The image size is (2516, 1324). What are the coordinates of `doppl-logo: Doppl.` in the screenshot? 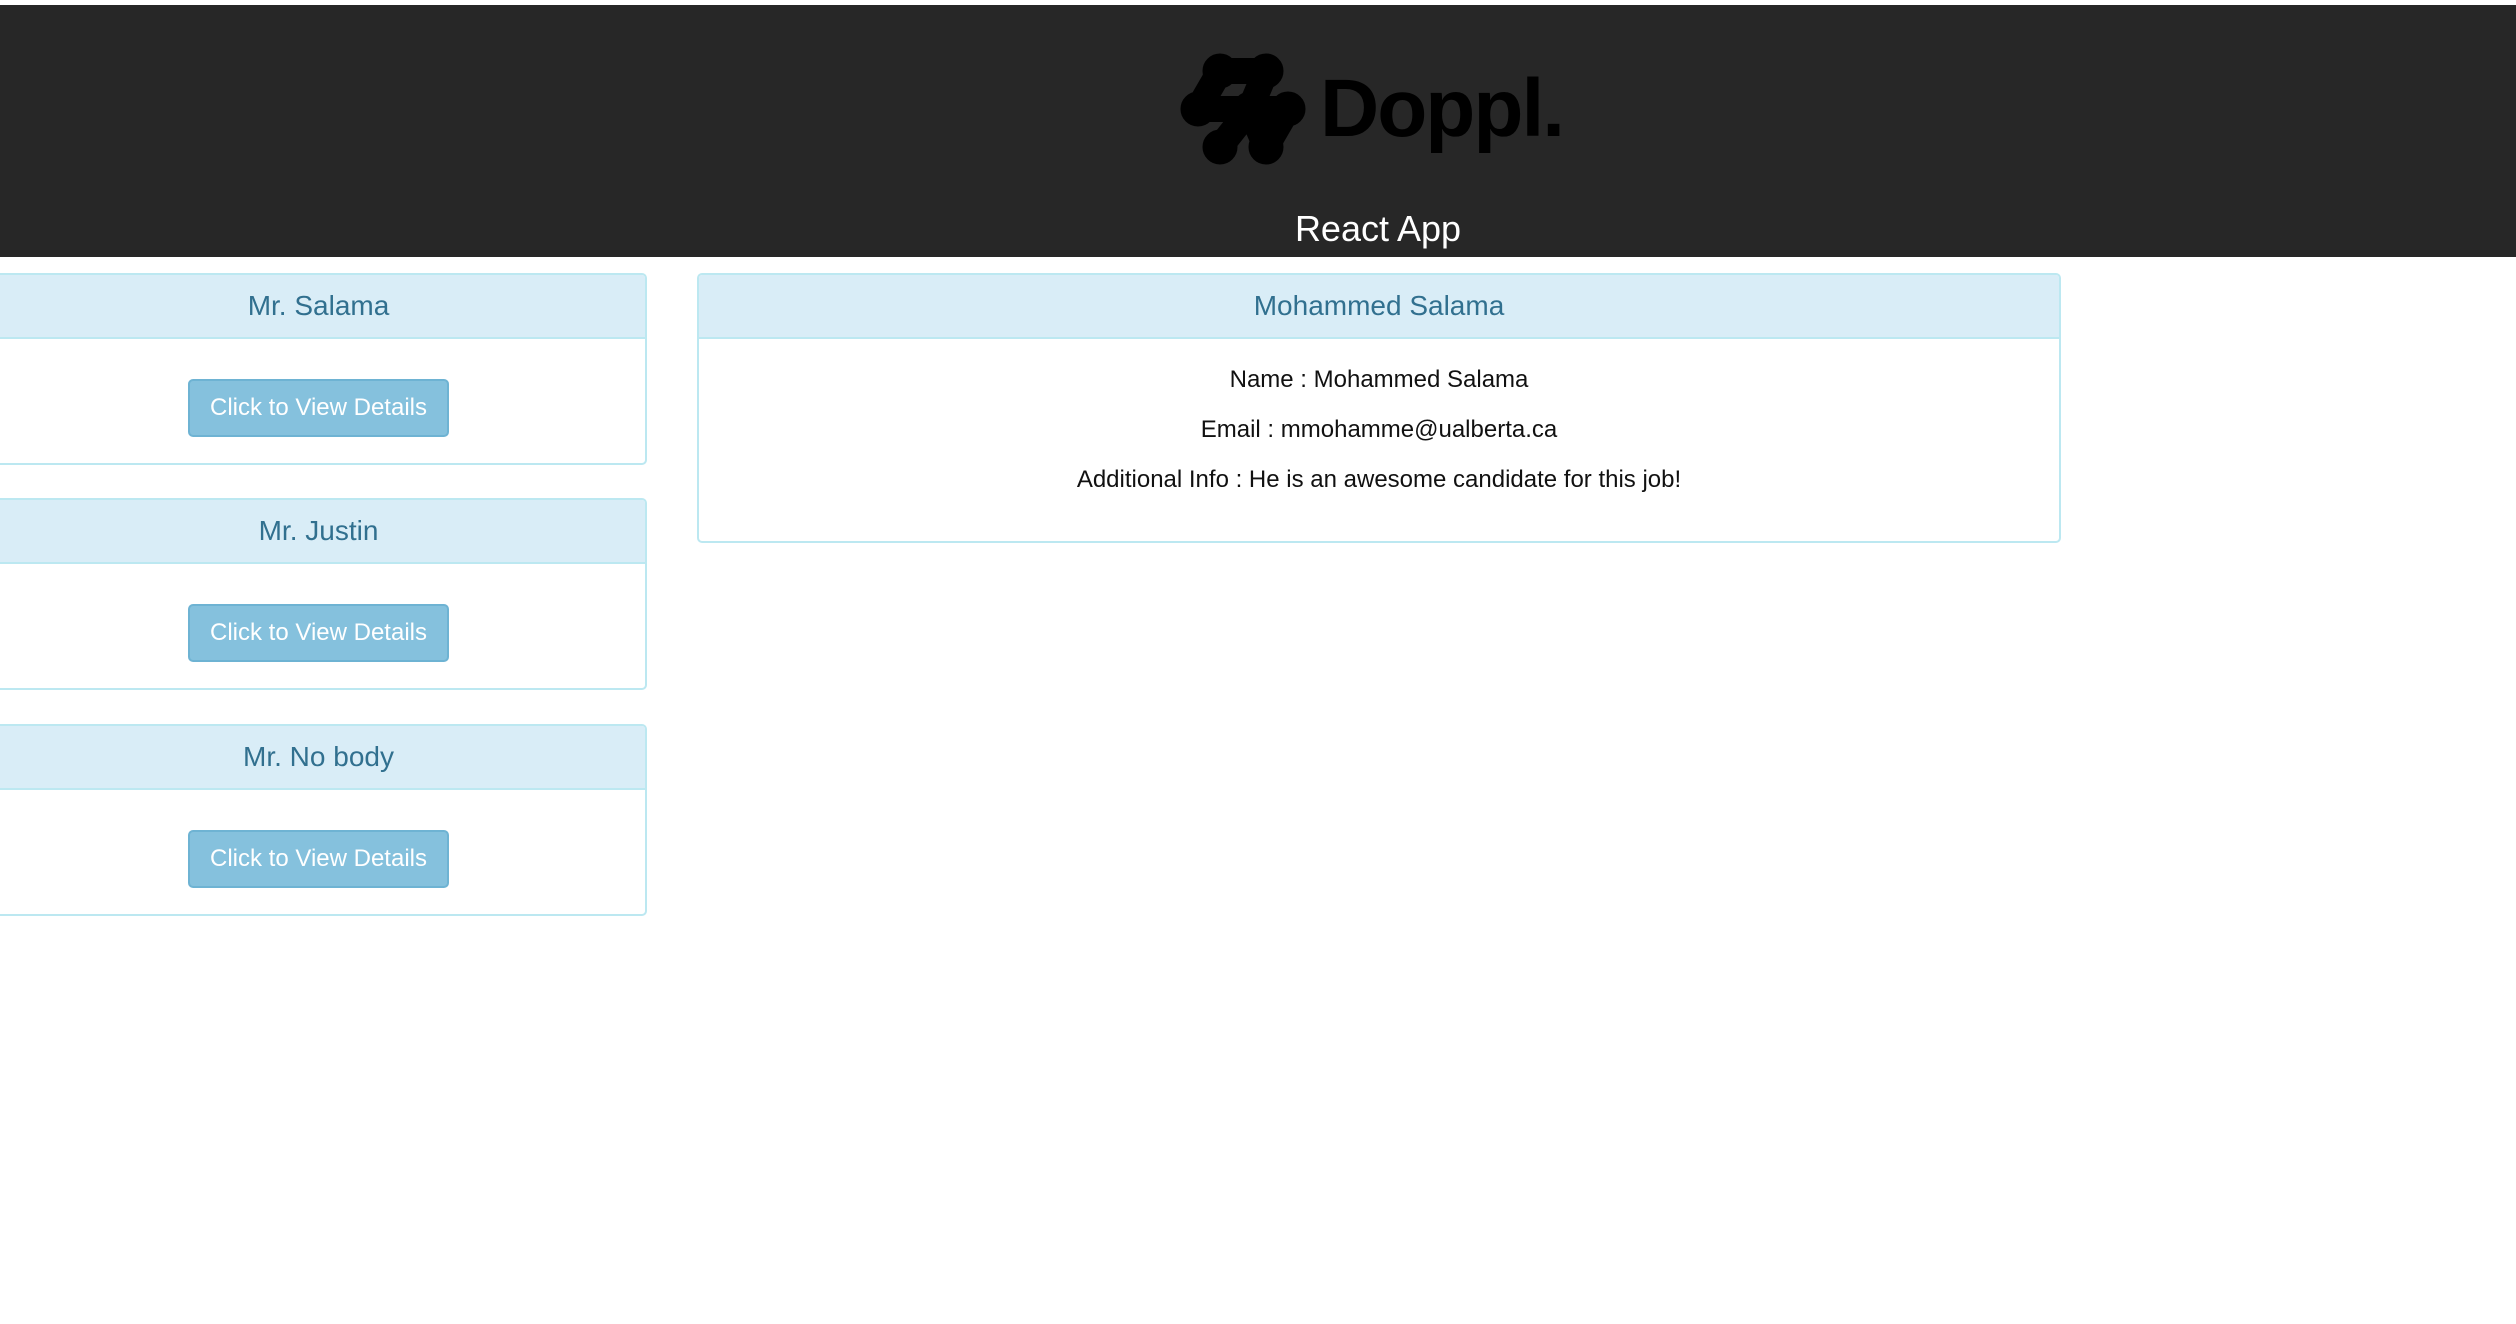 It's located at (1372, 109).